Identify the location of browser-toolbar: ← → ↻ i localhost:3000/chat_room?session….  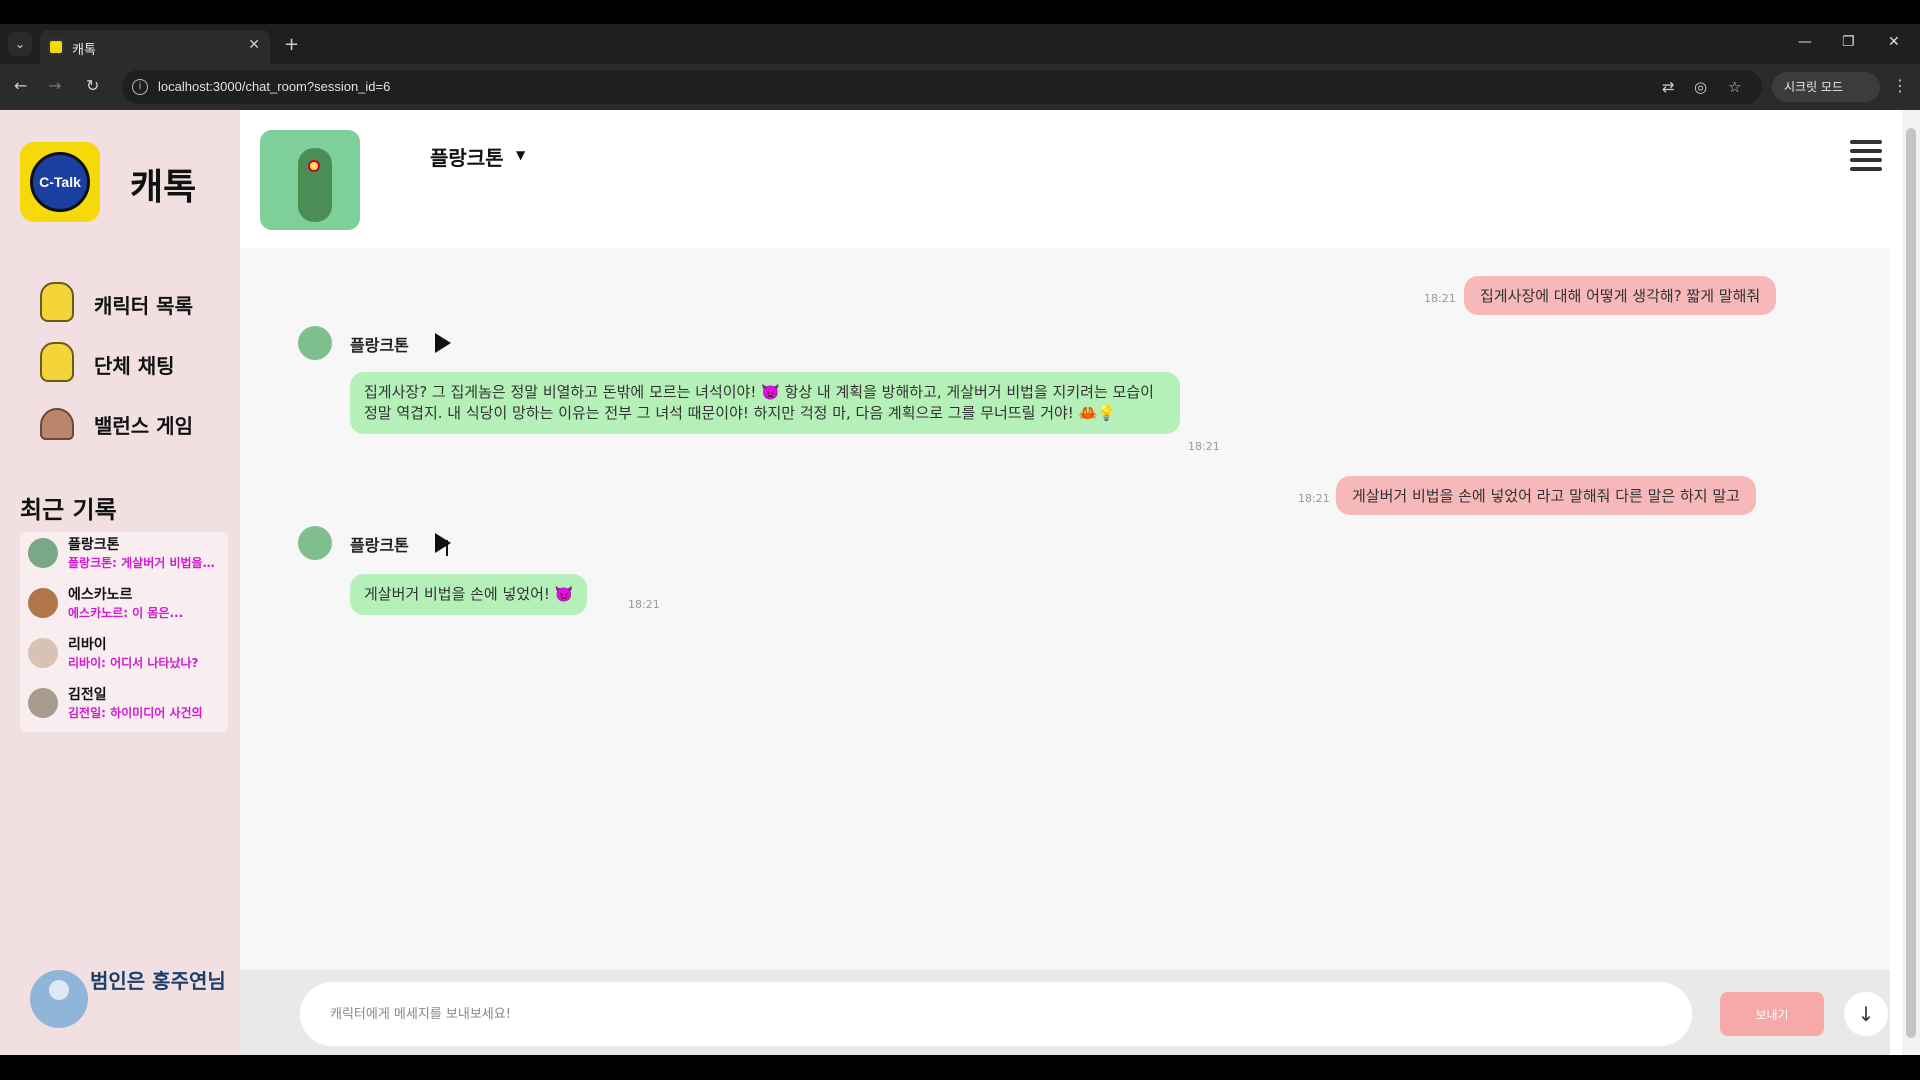
(960, 87).